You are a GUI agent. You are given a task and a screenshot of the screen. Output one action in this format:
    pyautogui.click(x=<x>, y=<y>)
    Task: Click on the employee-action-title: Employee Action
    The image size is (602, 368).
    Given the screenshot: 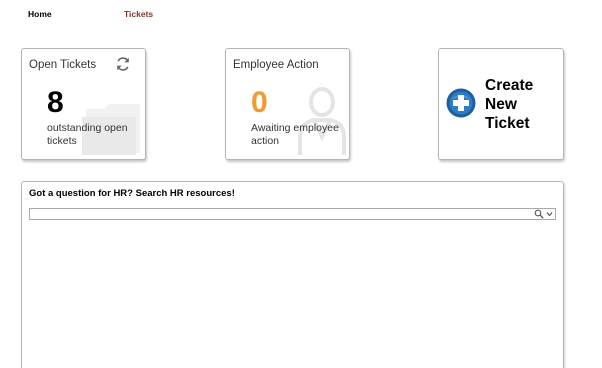 What is the action you would take?
    pyautogui.click(x=276, y=65)
    